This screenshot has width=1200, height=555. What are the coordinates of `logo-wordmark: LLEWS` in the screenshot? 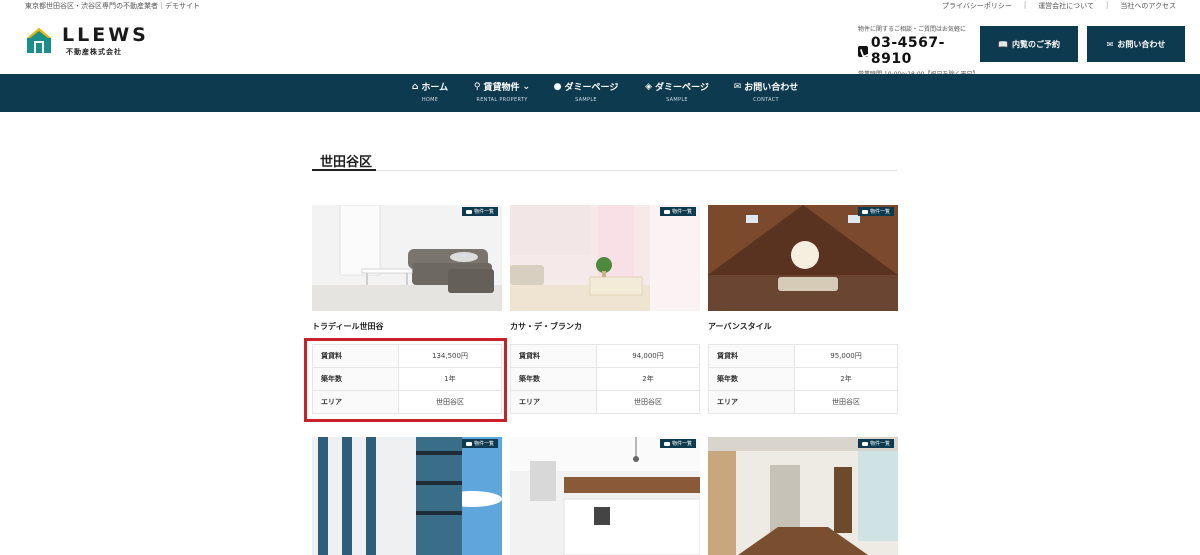 It's located at (105, 35).